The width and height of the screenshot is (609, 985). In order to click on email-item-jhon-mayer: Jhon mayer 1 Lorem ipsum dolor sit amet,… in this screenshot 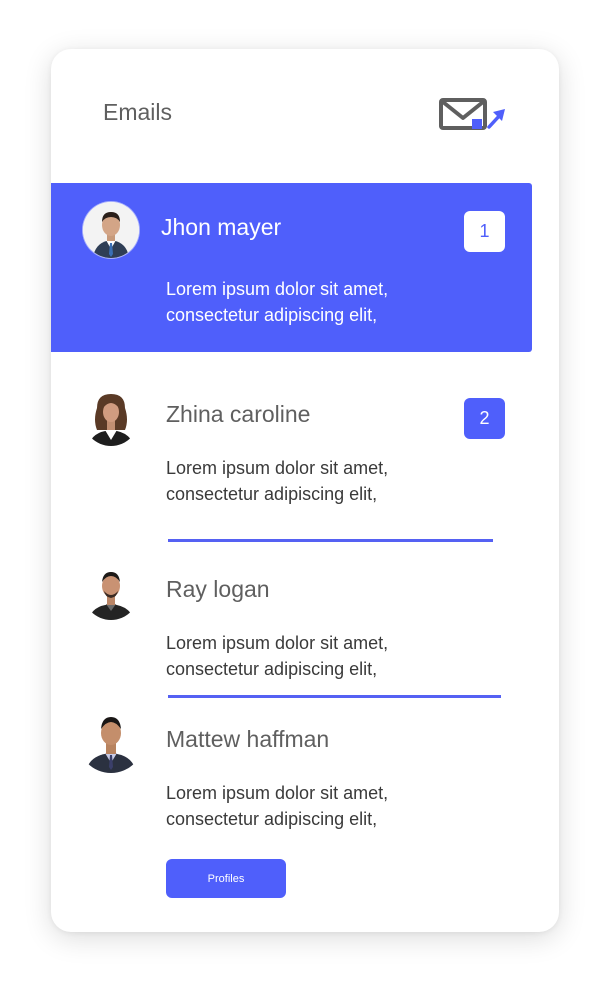, I will do `click(291, 267)`.